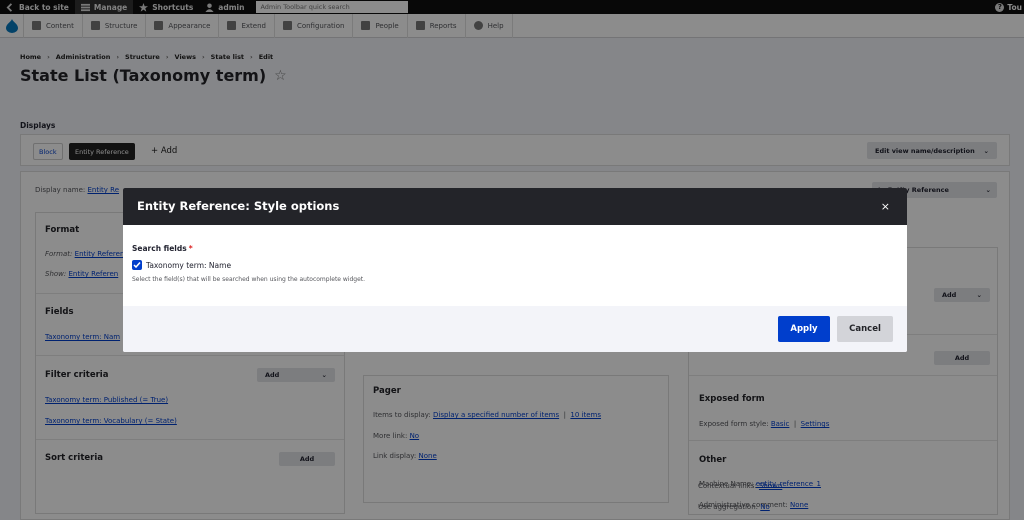  I want to click on close-icon: ×, so click(885, 206).